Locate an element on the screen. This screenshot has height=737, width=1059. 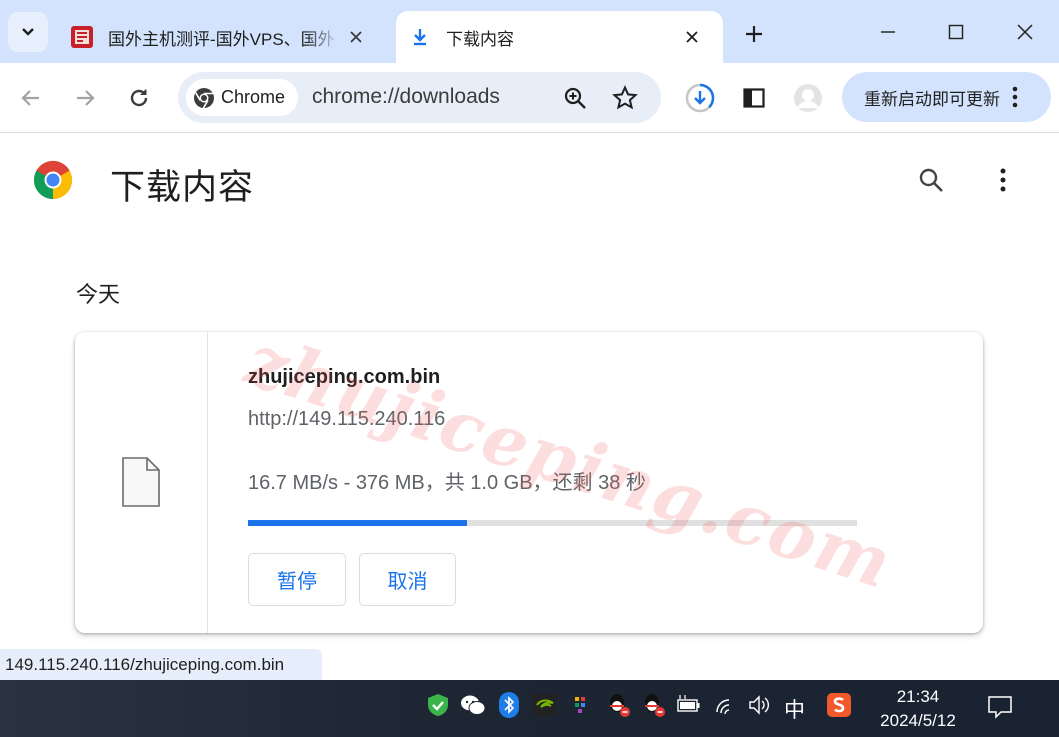
search-icon is located at coordinates (931, 180).